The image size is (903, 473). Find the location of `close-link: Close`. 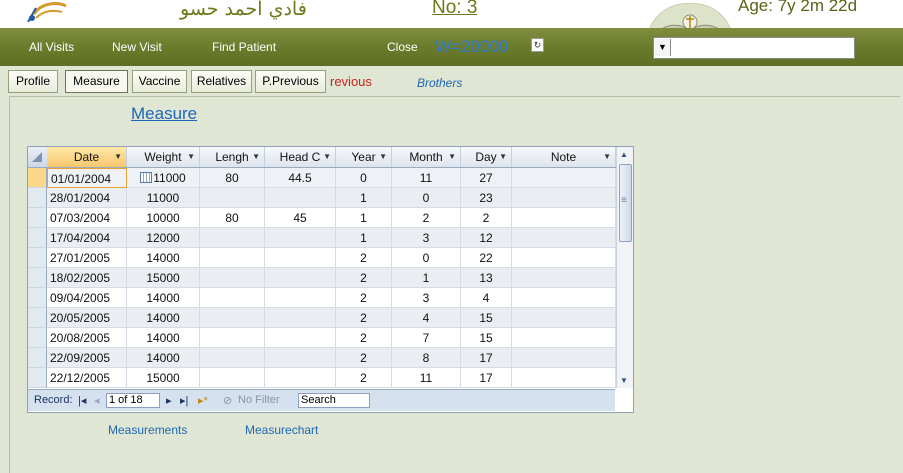

close-link: Close is located at coordinates (402, 47).